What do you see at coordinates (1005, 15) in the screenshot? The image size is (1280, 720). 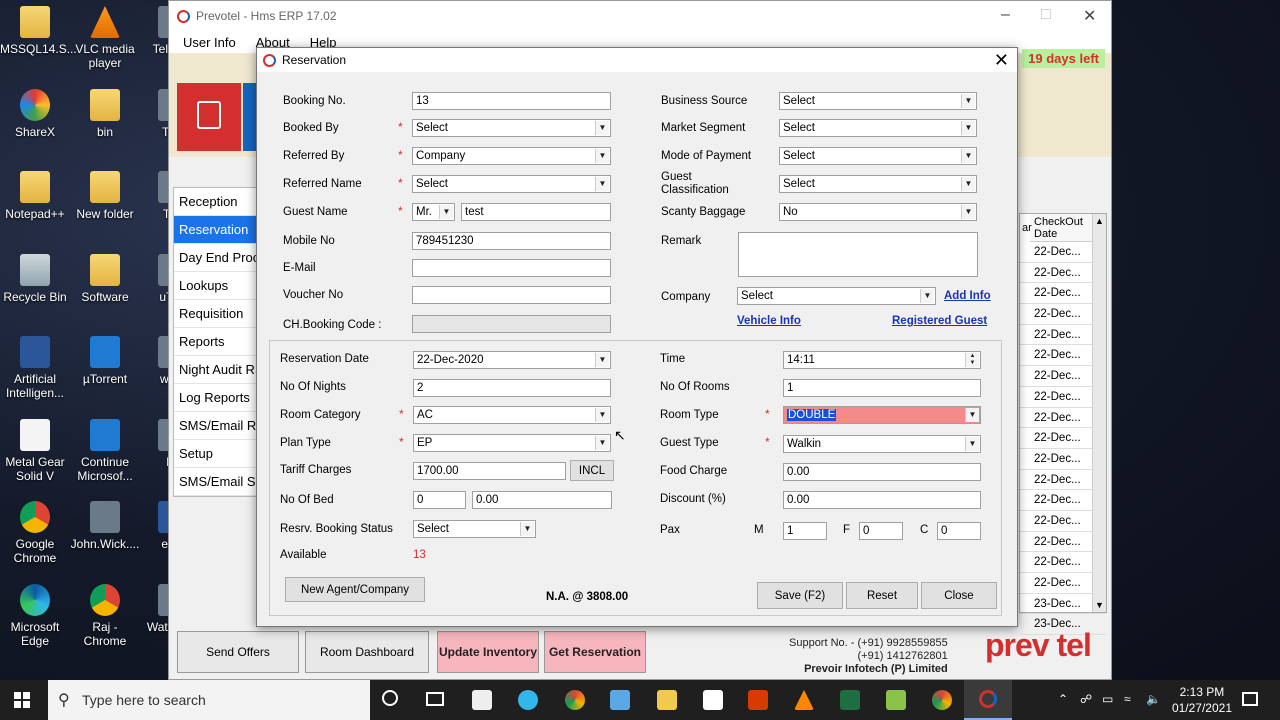 I see `minimize-icon: –` at bounding box center [1005, 15].